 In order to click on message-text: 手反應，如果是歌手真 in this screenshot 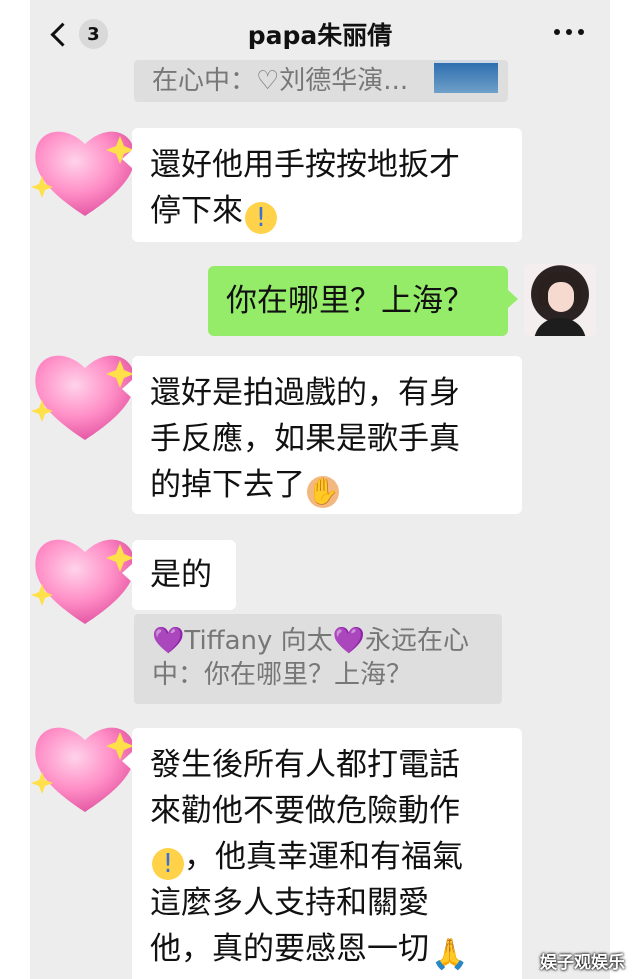, I will do `click(305, 439)`.